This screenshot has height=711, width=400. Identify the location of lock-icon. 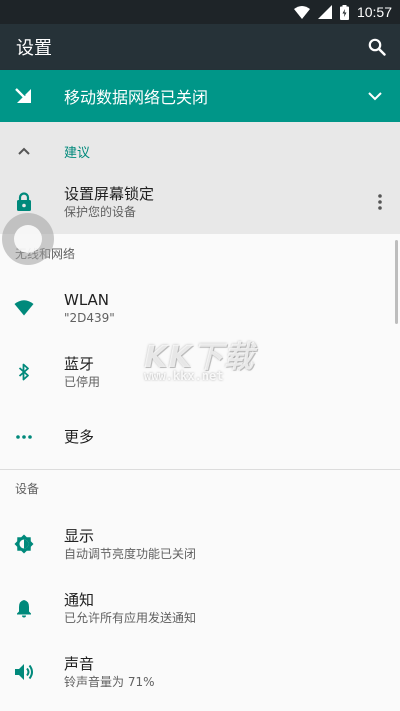
(24, 202).